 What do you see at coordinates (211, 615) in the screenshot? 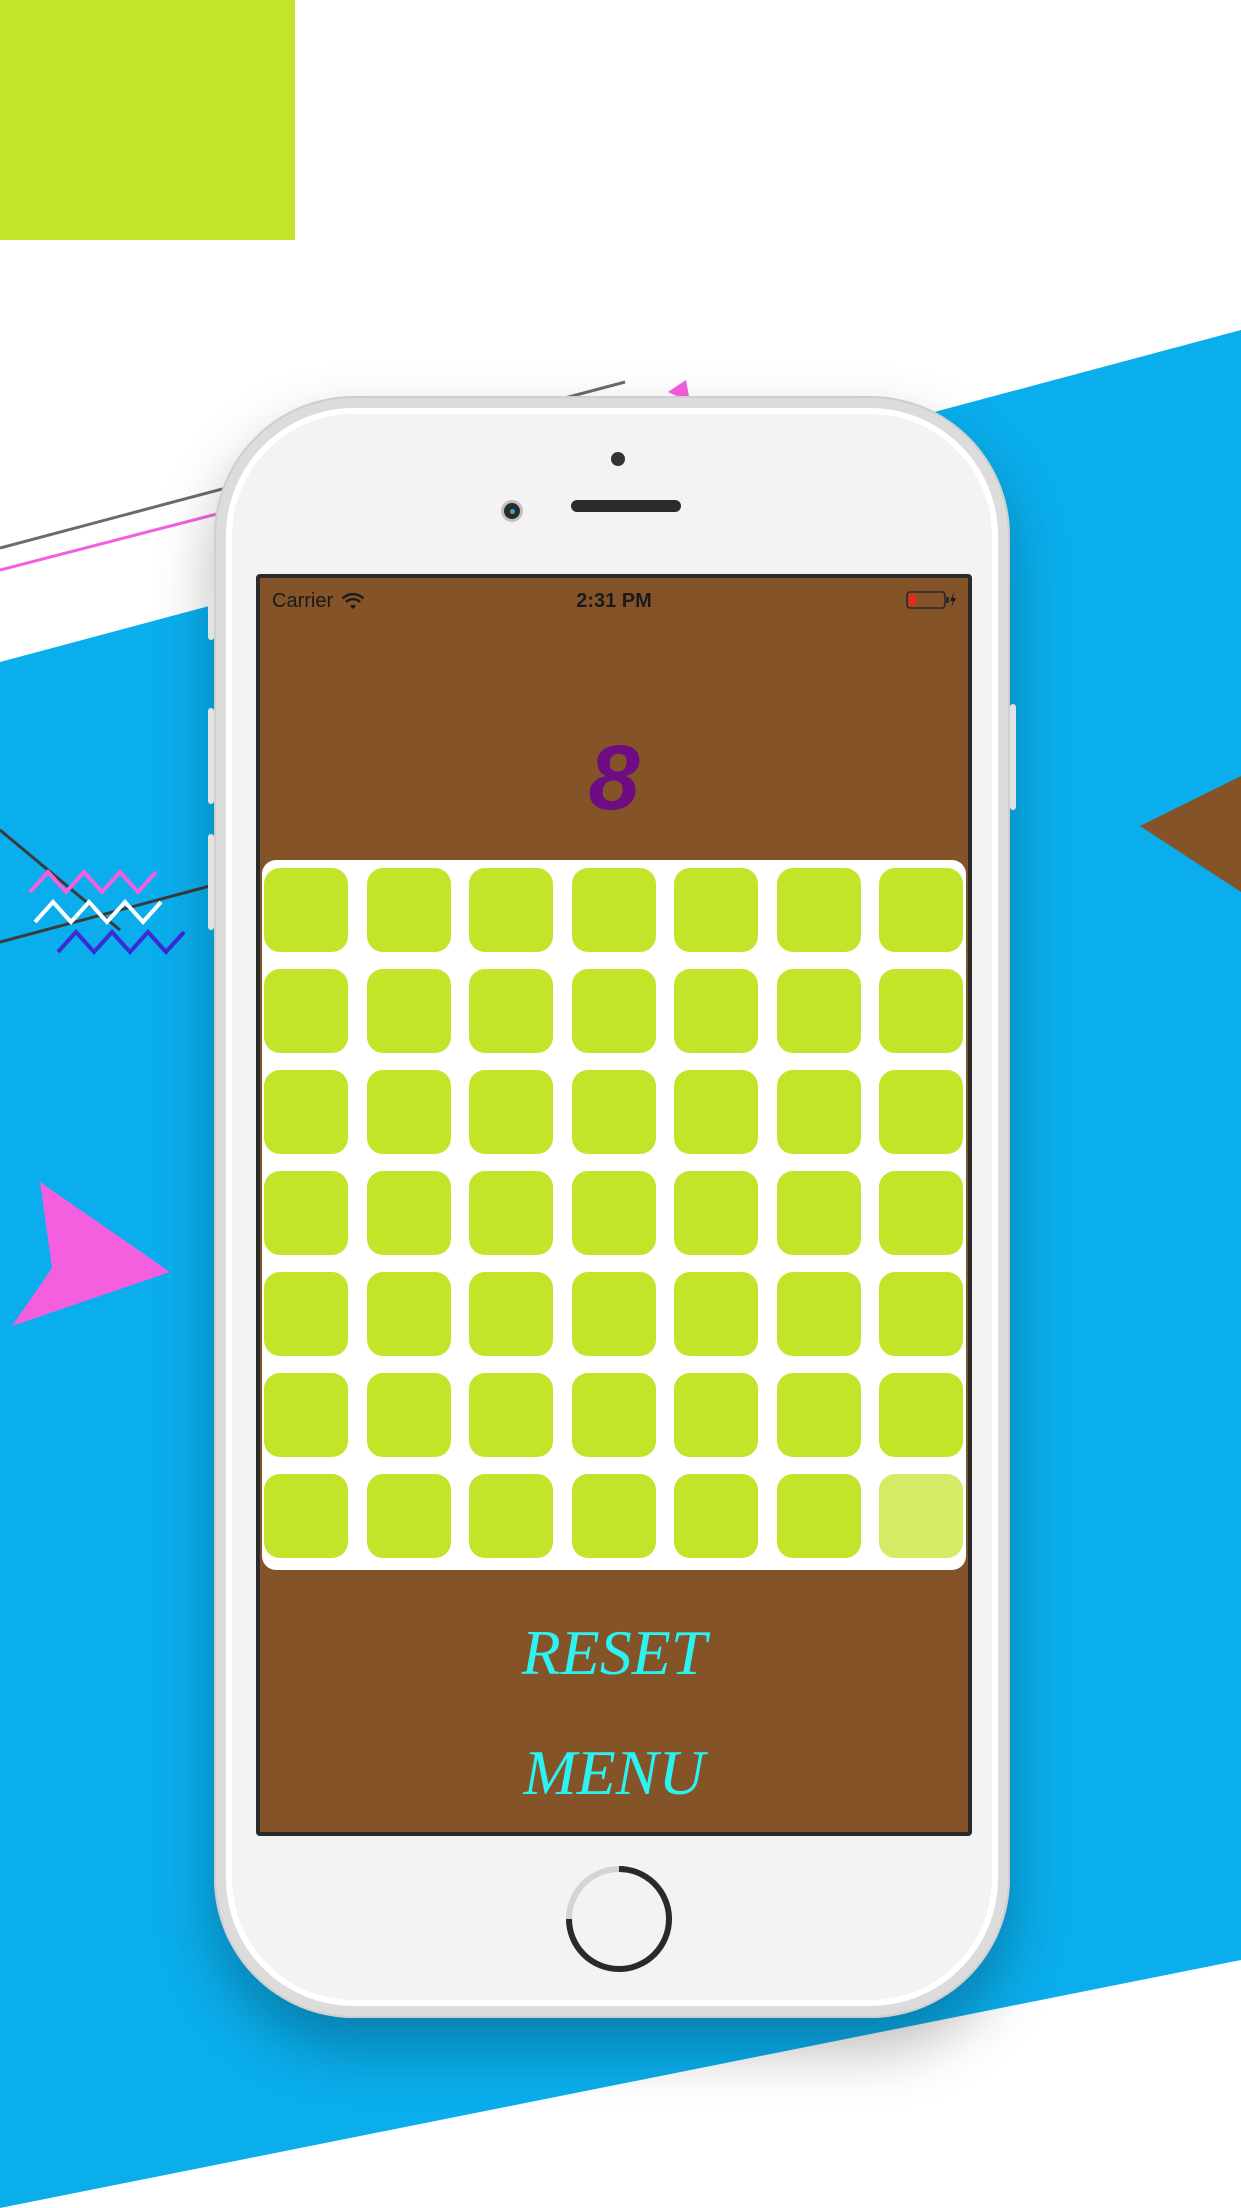
I see `side-button-mute` at bounding box center [211, 615].